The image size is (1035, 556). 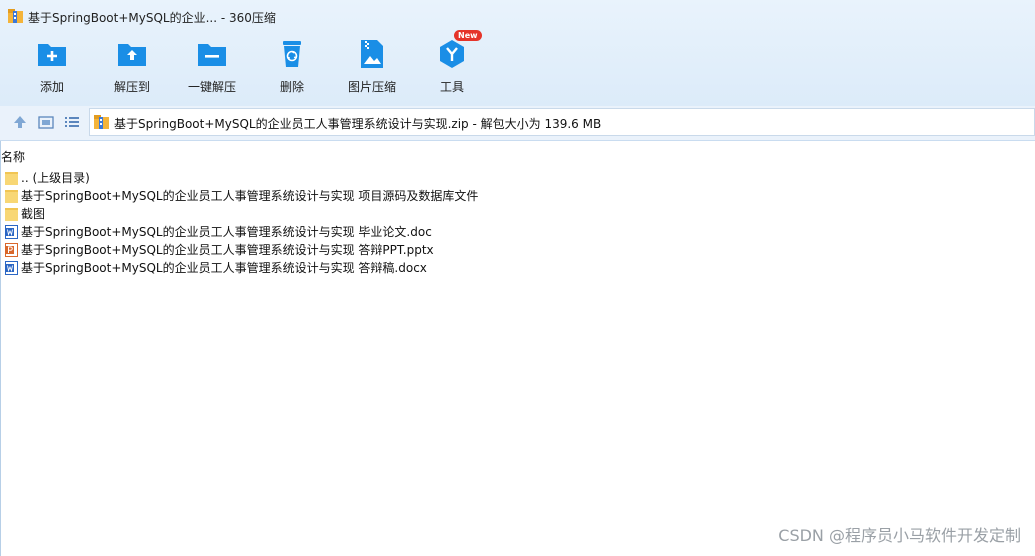 I want to click on delete-button: 删除, so click(x=292, y=66).